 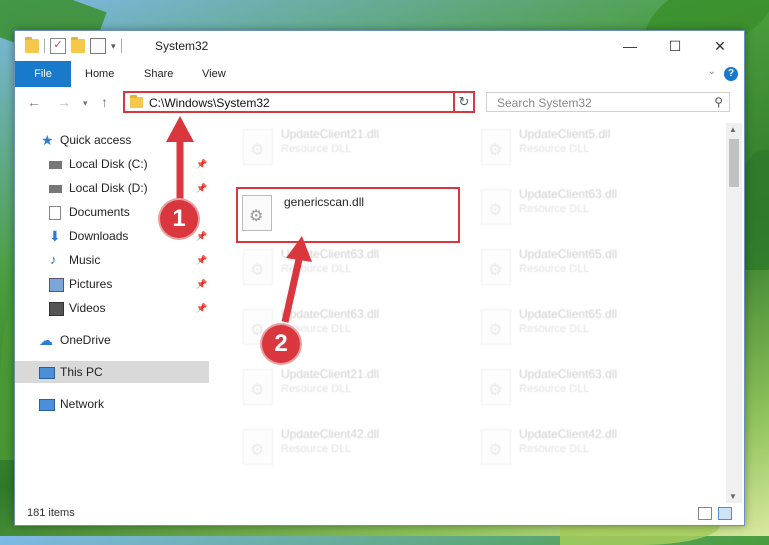 What do you see at coordinates (180, 160) in the screenshot?
I see `arrow-to-address-bar` at bounding box center [180, 160].